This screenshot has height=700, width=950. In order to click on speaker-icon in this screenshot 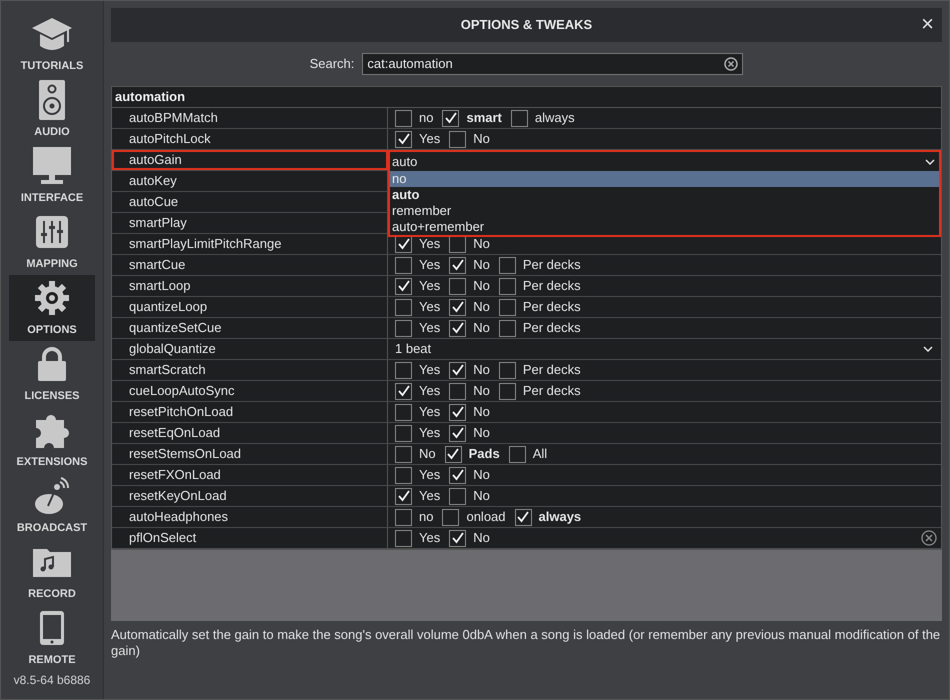, I will do `click(52, 100)`.